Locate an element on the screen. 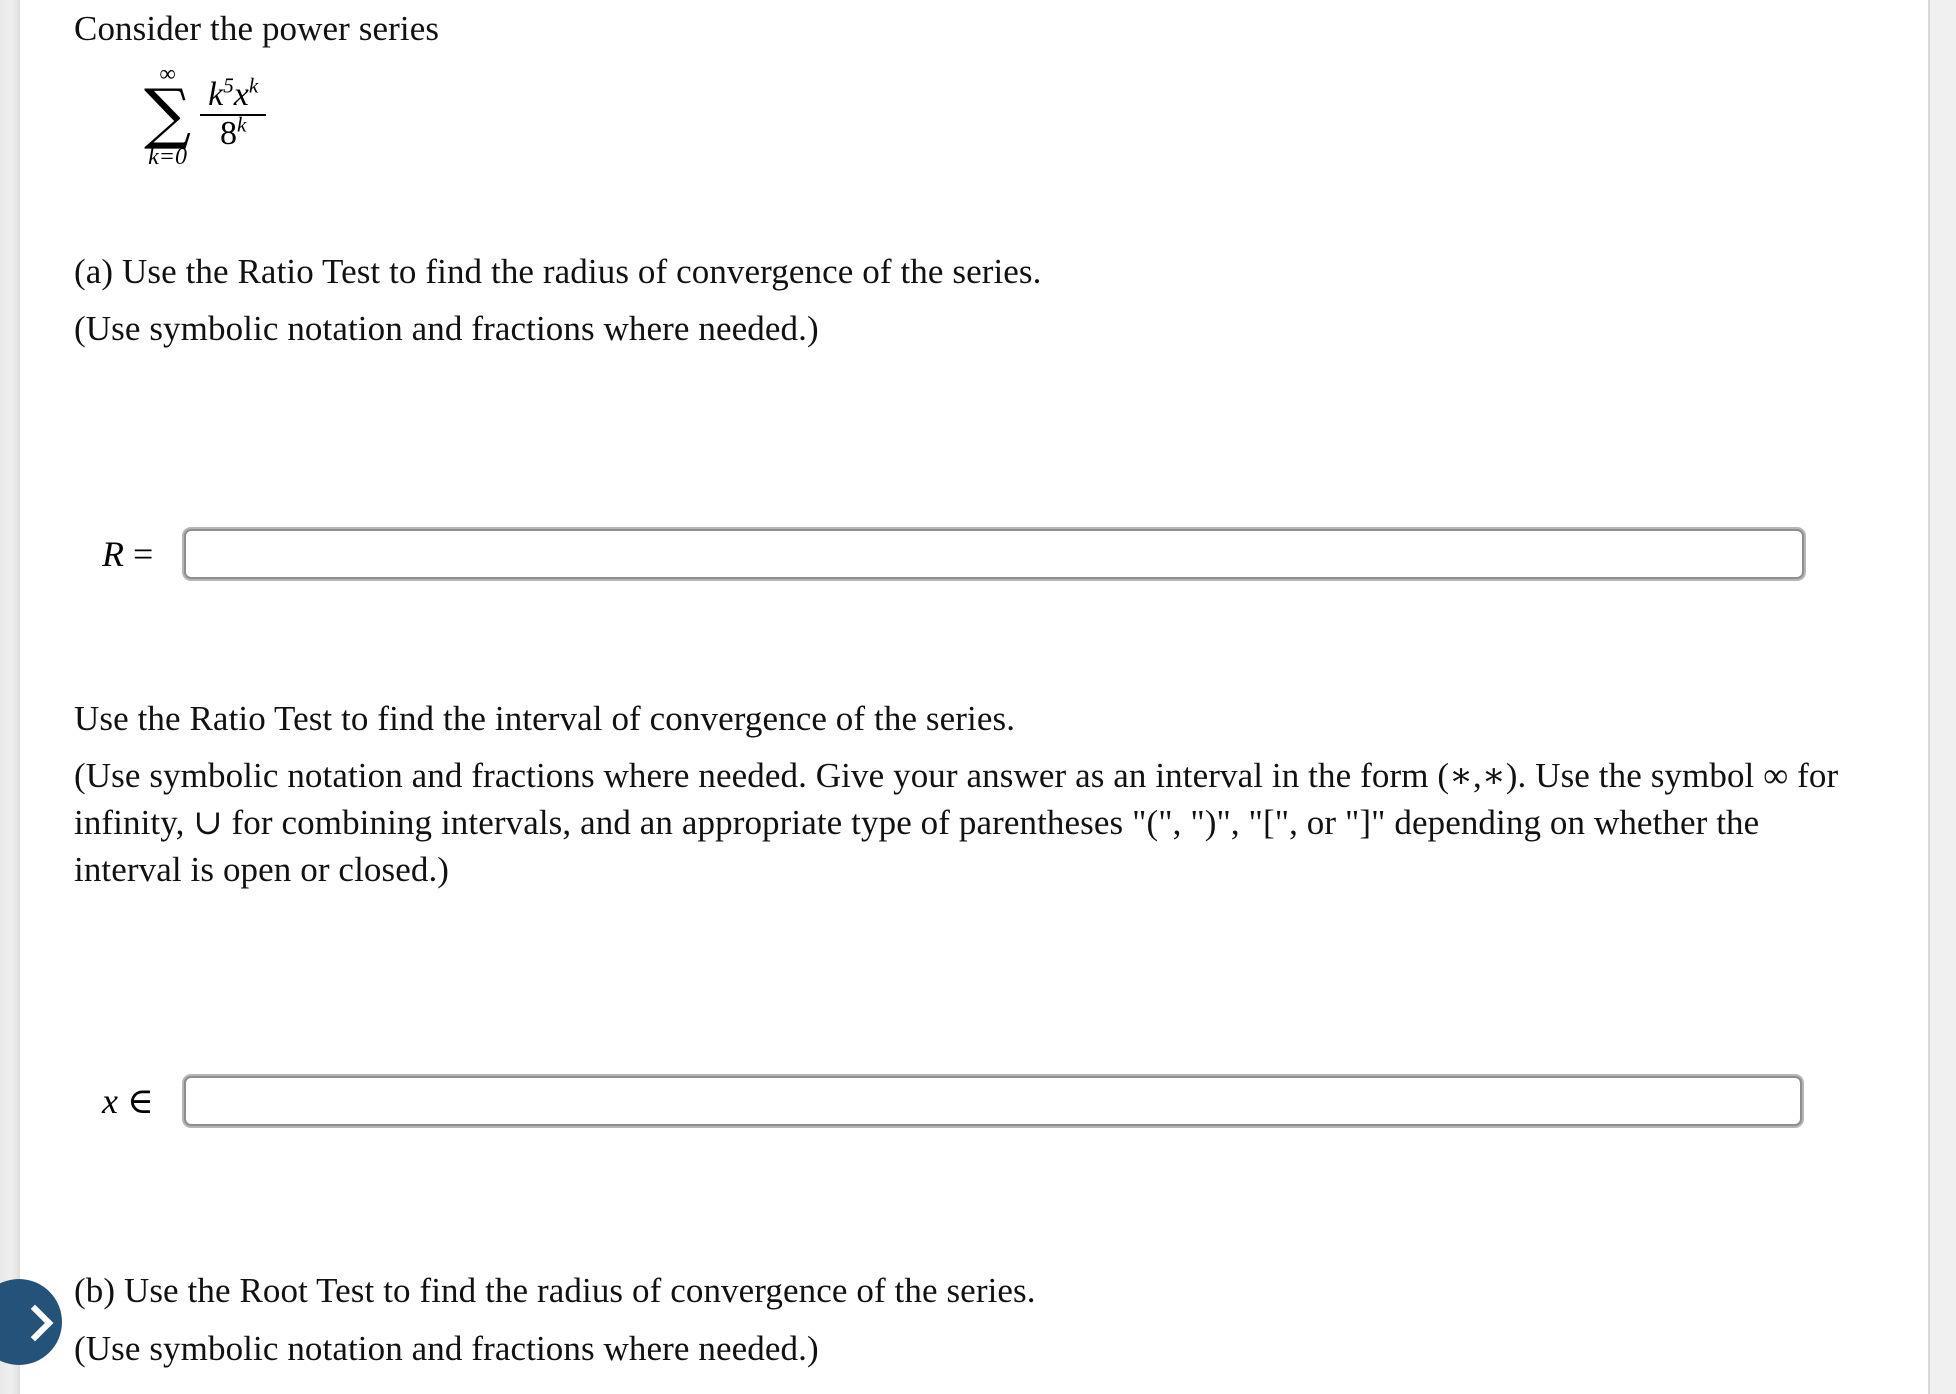  power-series-formula: ∞ ∑ k=0 k5xk 8k is located at coordinates (205, 115).